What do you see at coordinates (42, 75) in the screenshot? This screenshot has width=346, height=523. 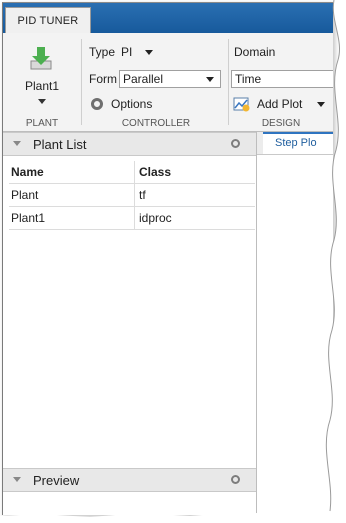 I see `plant-button: Plant1` at bounding box center [42, 75].